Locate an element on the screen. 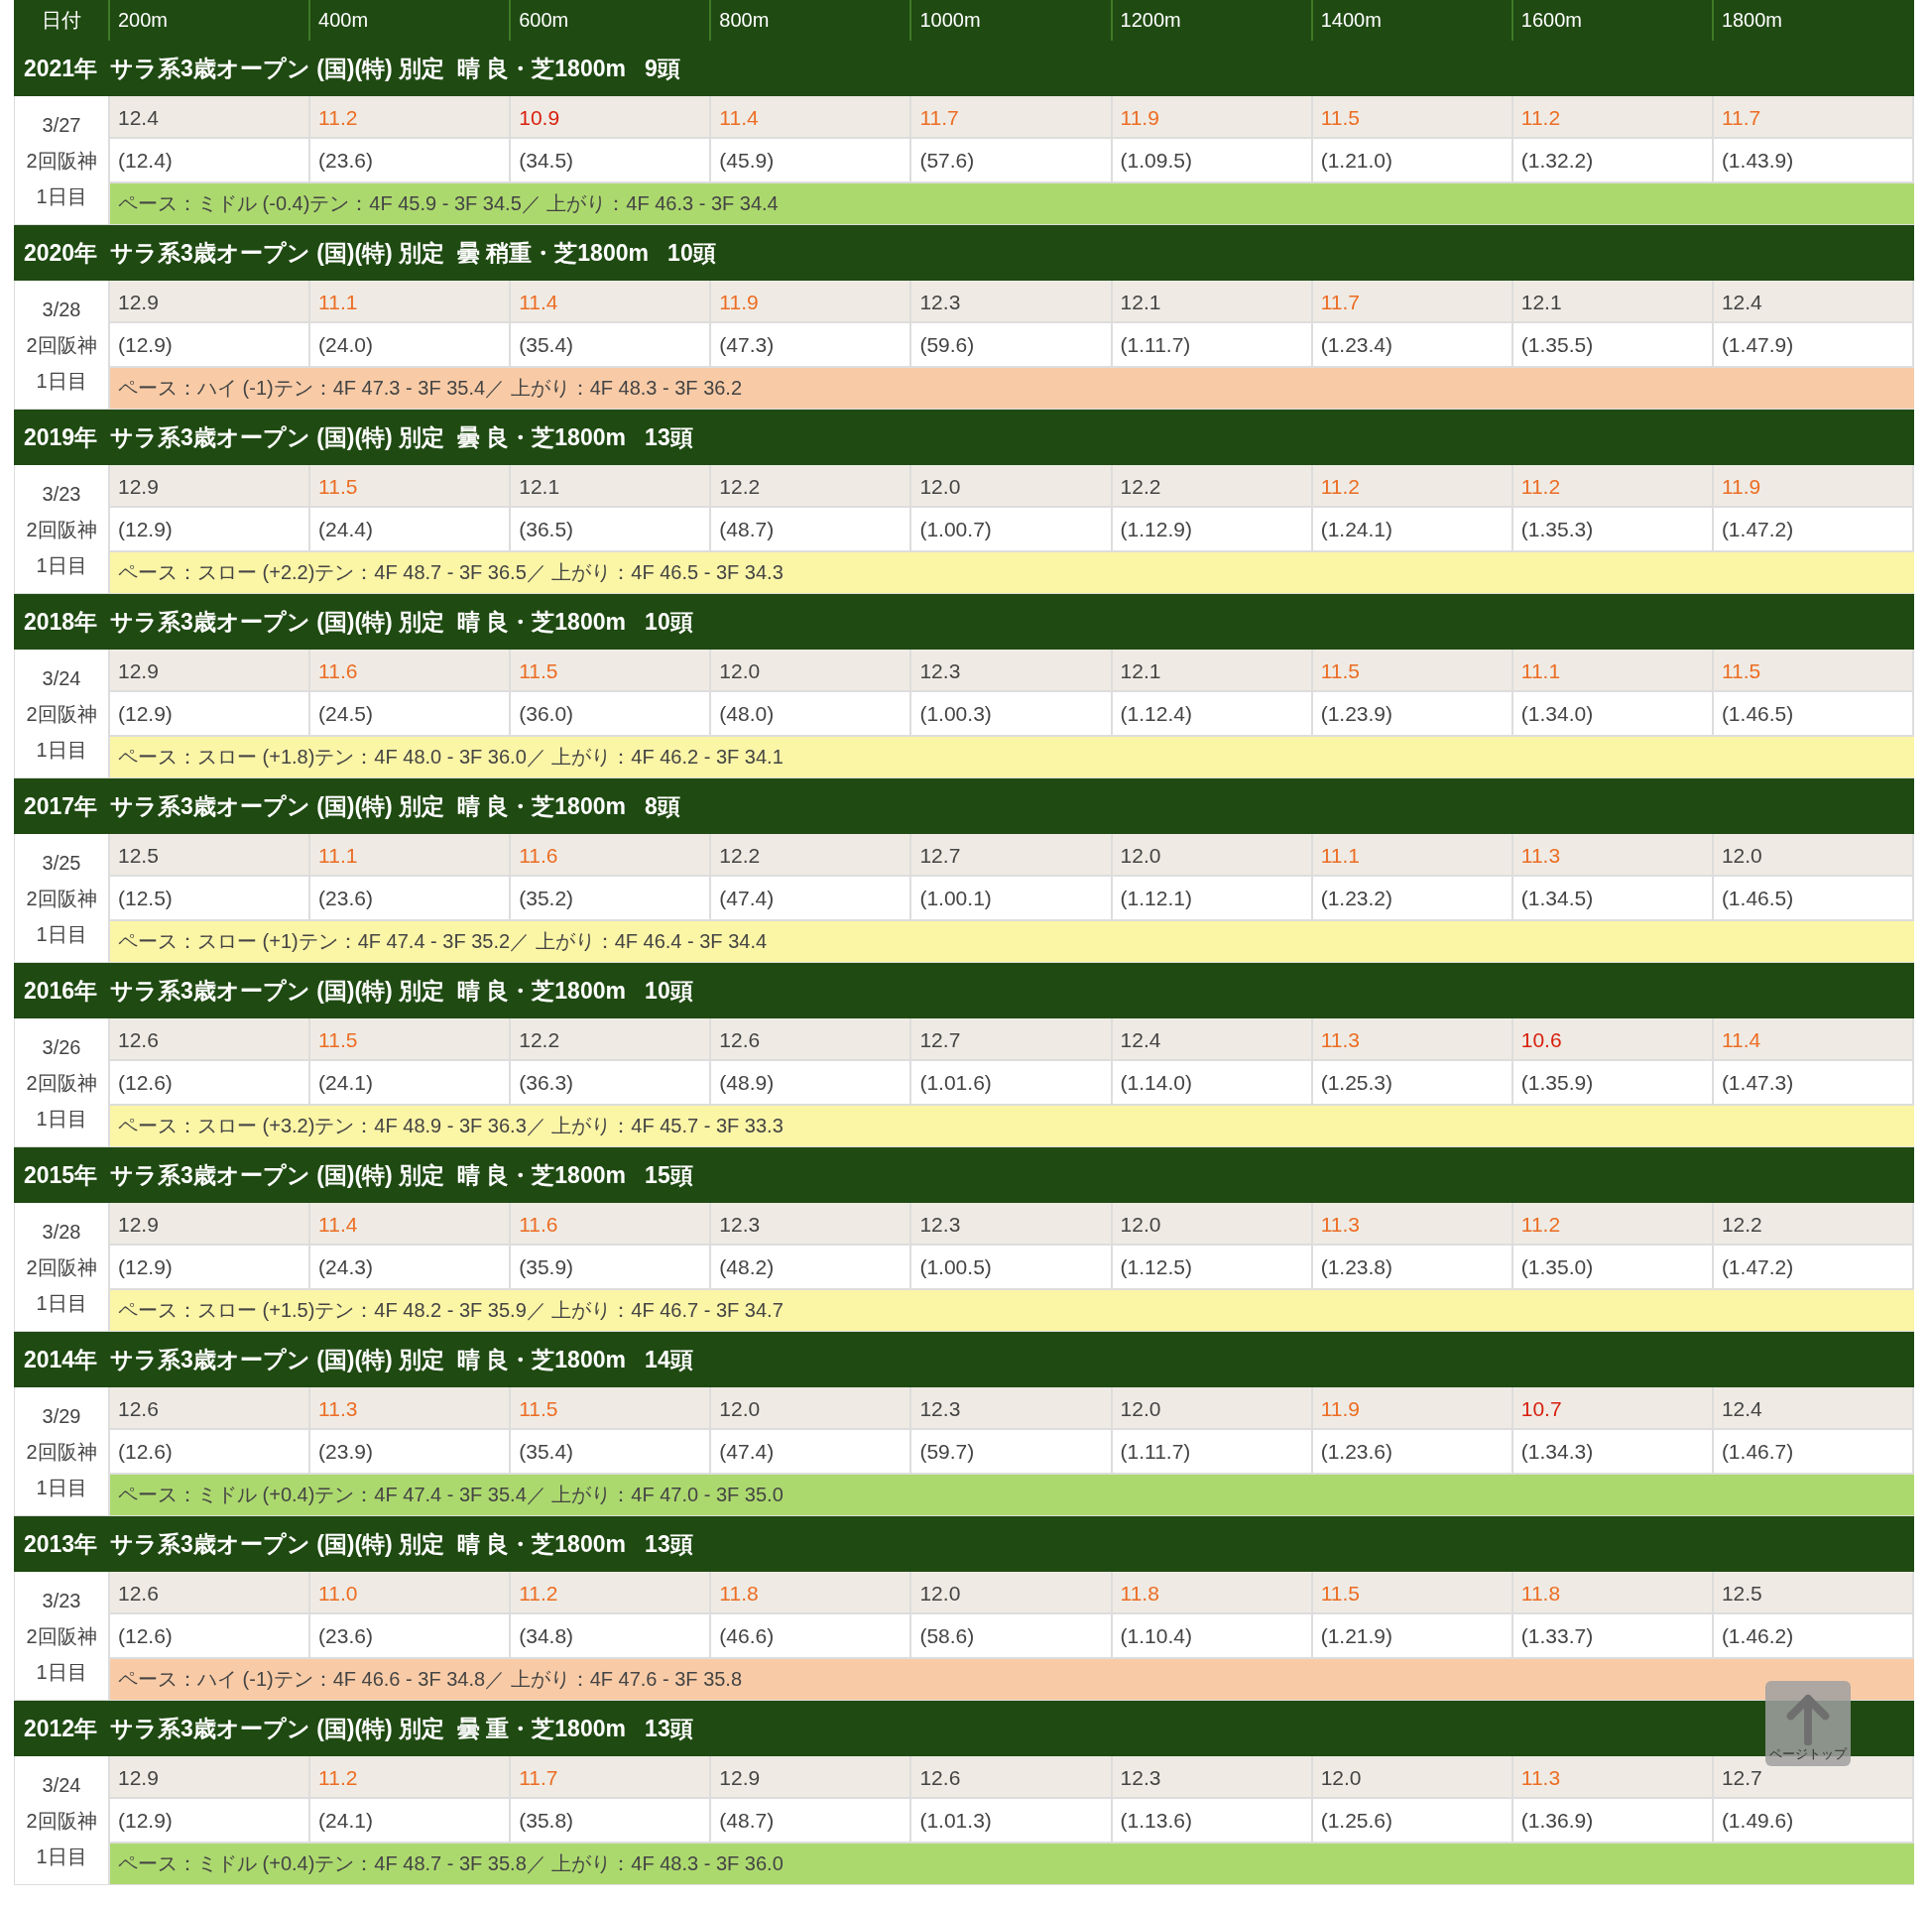  lap-time-cell: 12.5 is located at coordinates (210, 855).